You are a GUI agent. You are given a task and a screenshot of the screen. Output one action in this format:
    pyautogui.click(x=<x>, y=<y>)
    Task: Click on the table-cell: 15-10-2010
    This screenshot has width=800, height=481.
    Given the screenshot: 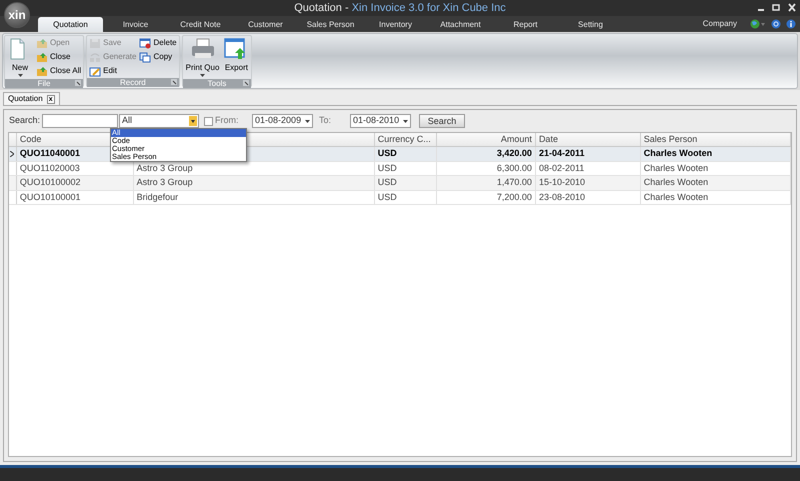 What is the action you would take?
    pyautogui.click(x=588, y=183)
    